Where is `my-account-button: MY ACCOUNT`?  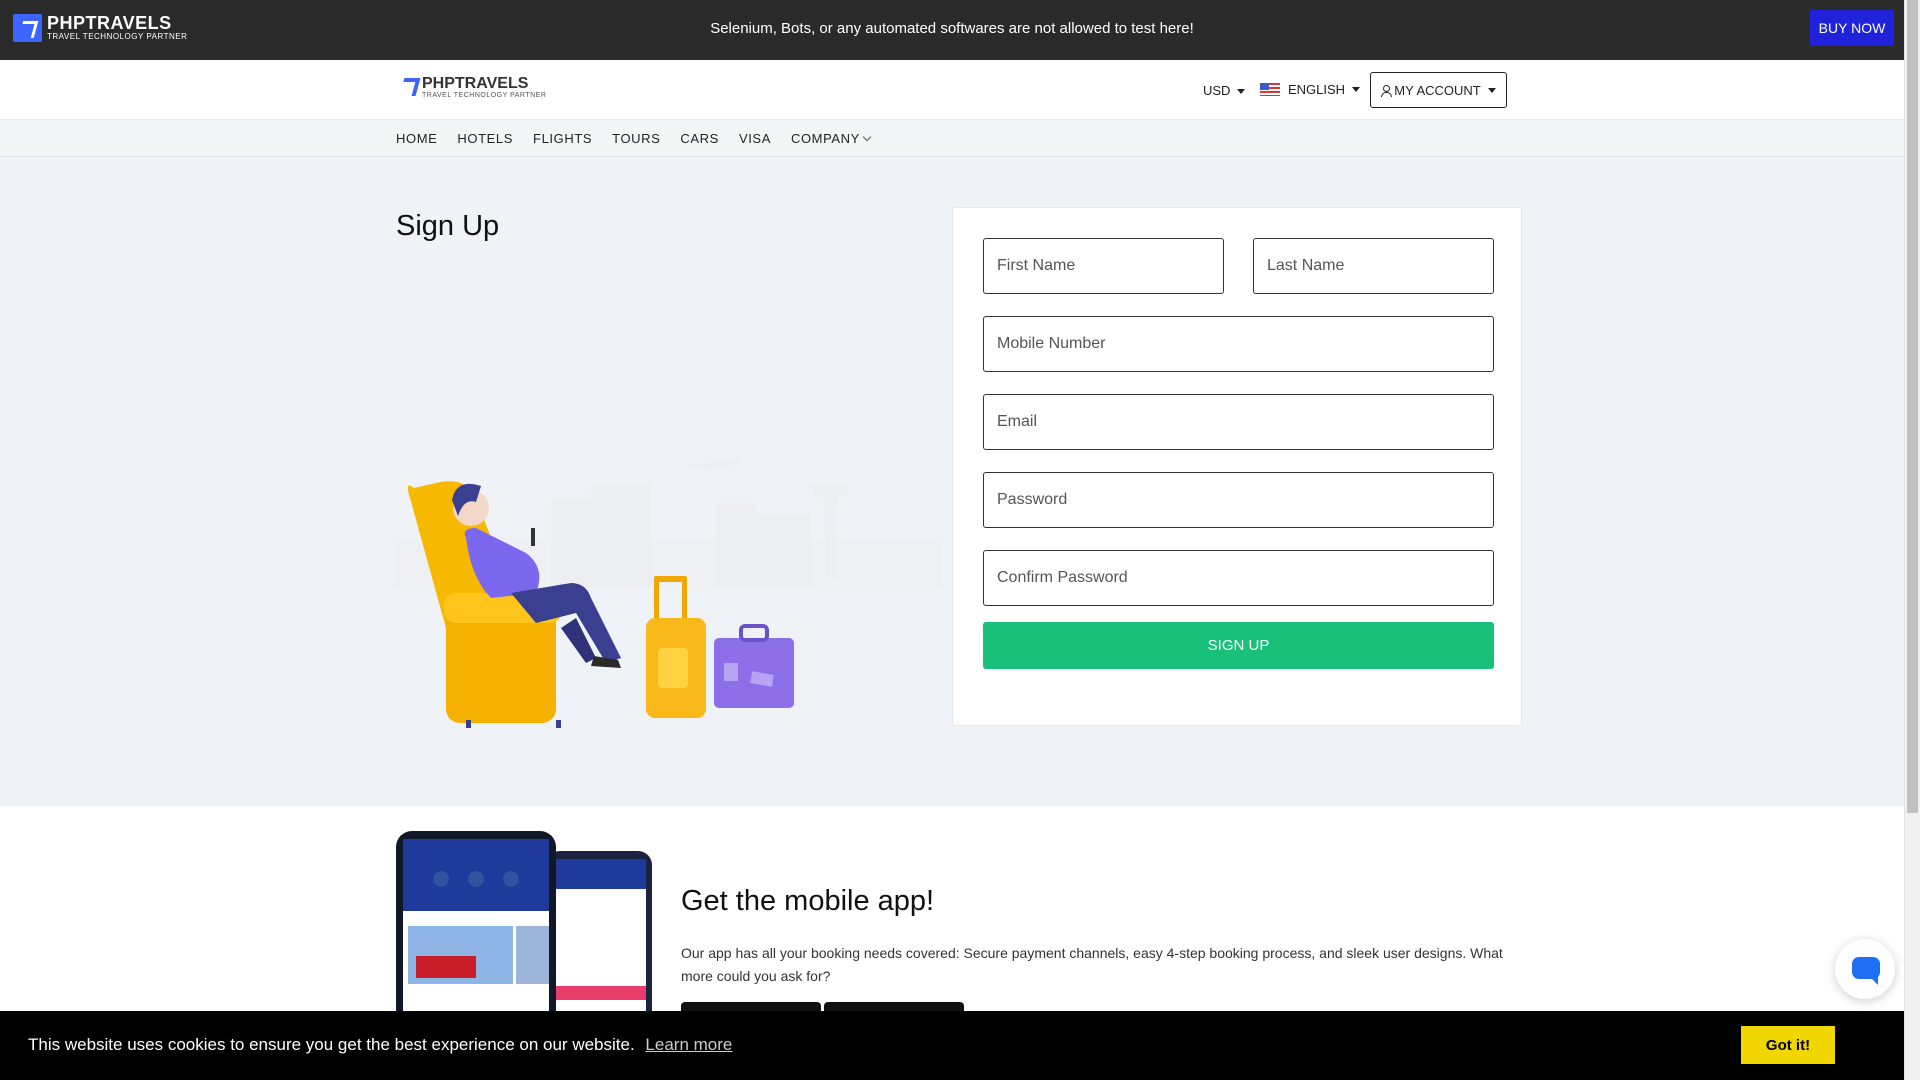
my-account-button: MY ACCOUNT is located at coordinates (1438, 90).